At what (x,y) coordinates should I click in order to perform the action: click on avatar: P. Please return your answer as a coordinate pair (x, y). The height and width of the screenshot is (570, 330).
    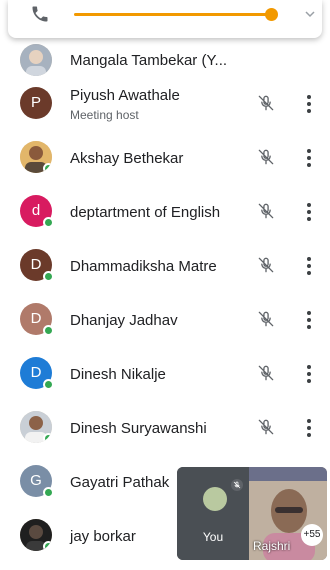
    Looking at the image, I should click on (36, 103).